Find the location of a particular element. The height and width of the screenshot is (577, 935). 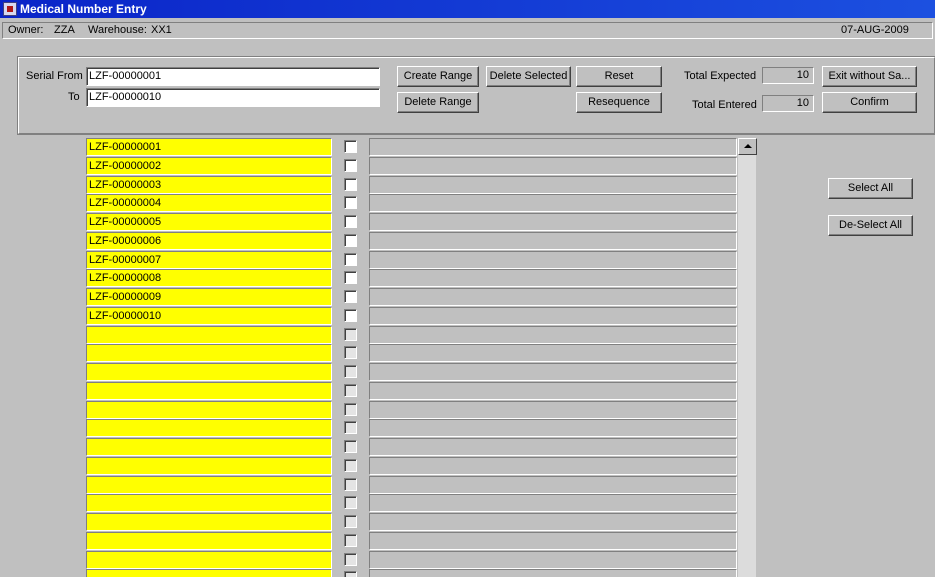

scroll-up-arrow-icon is located at coordinates (747, 146).